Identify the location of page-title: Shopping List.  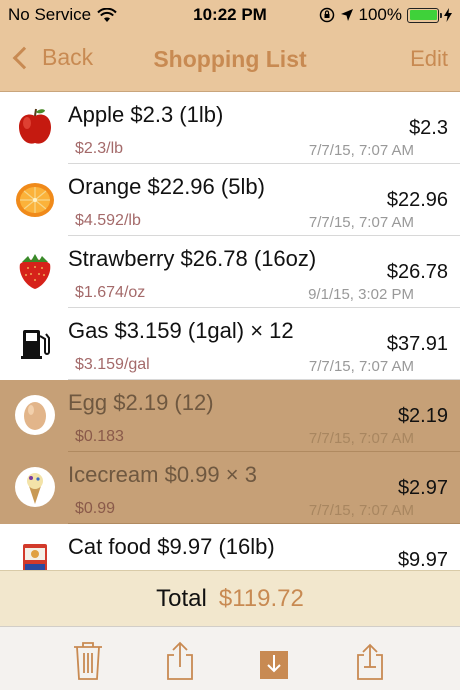
(230, 59).